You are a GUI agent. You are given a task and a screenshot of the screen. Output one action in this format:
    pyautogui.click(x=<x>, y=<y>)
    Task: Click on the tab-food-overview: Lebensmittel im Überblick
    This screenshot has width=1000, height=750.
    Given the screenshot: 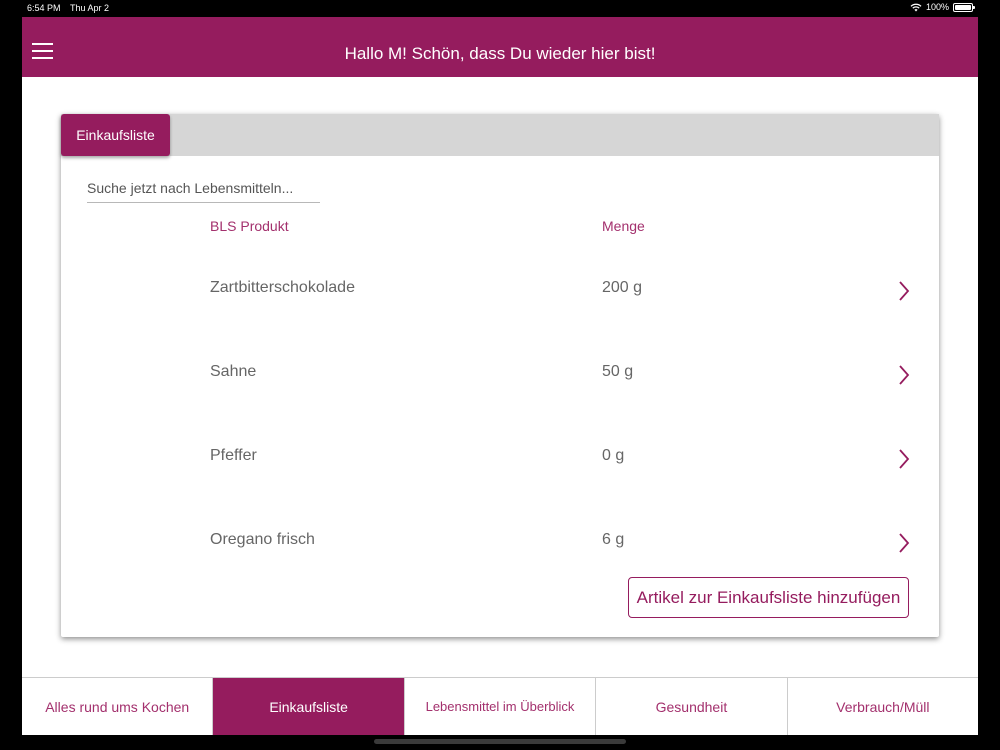 What is the action you would take?
    pyautogui.click(x=501, y=706)
    